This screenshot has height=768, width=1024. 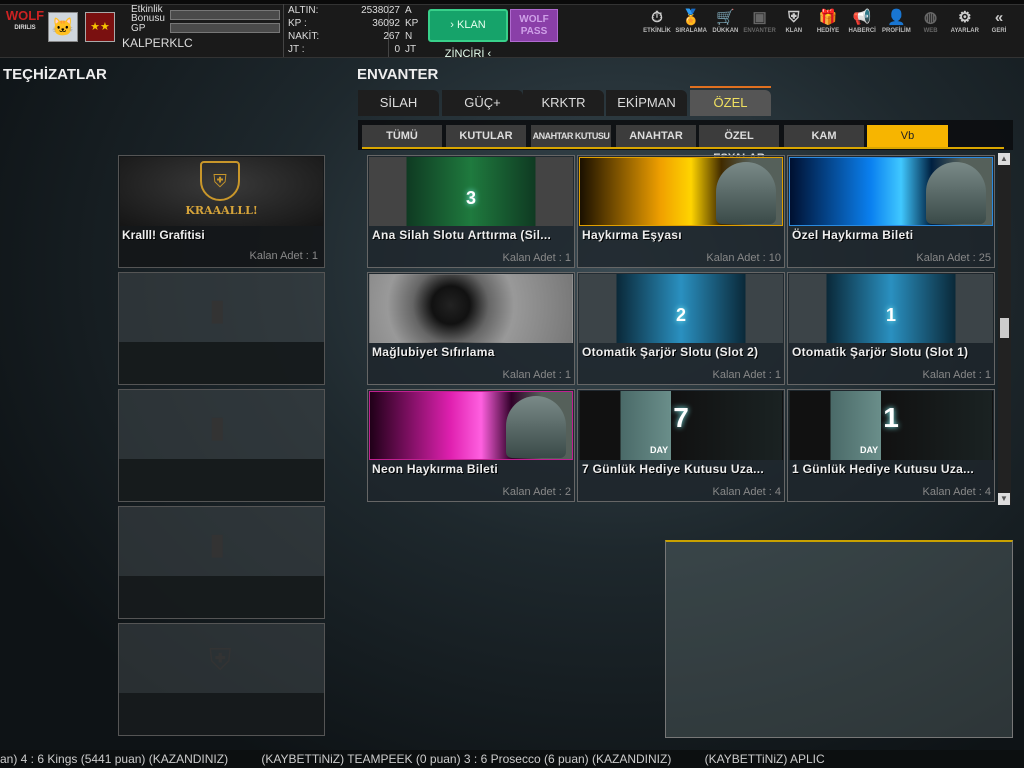 What do you see at coordinates (691, 31) in the screenshot?
I see `nav-label: SIRALAMA` at bounding box center [691, 31].